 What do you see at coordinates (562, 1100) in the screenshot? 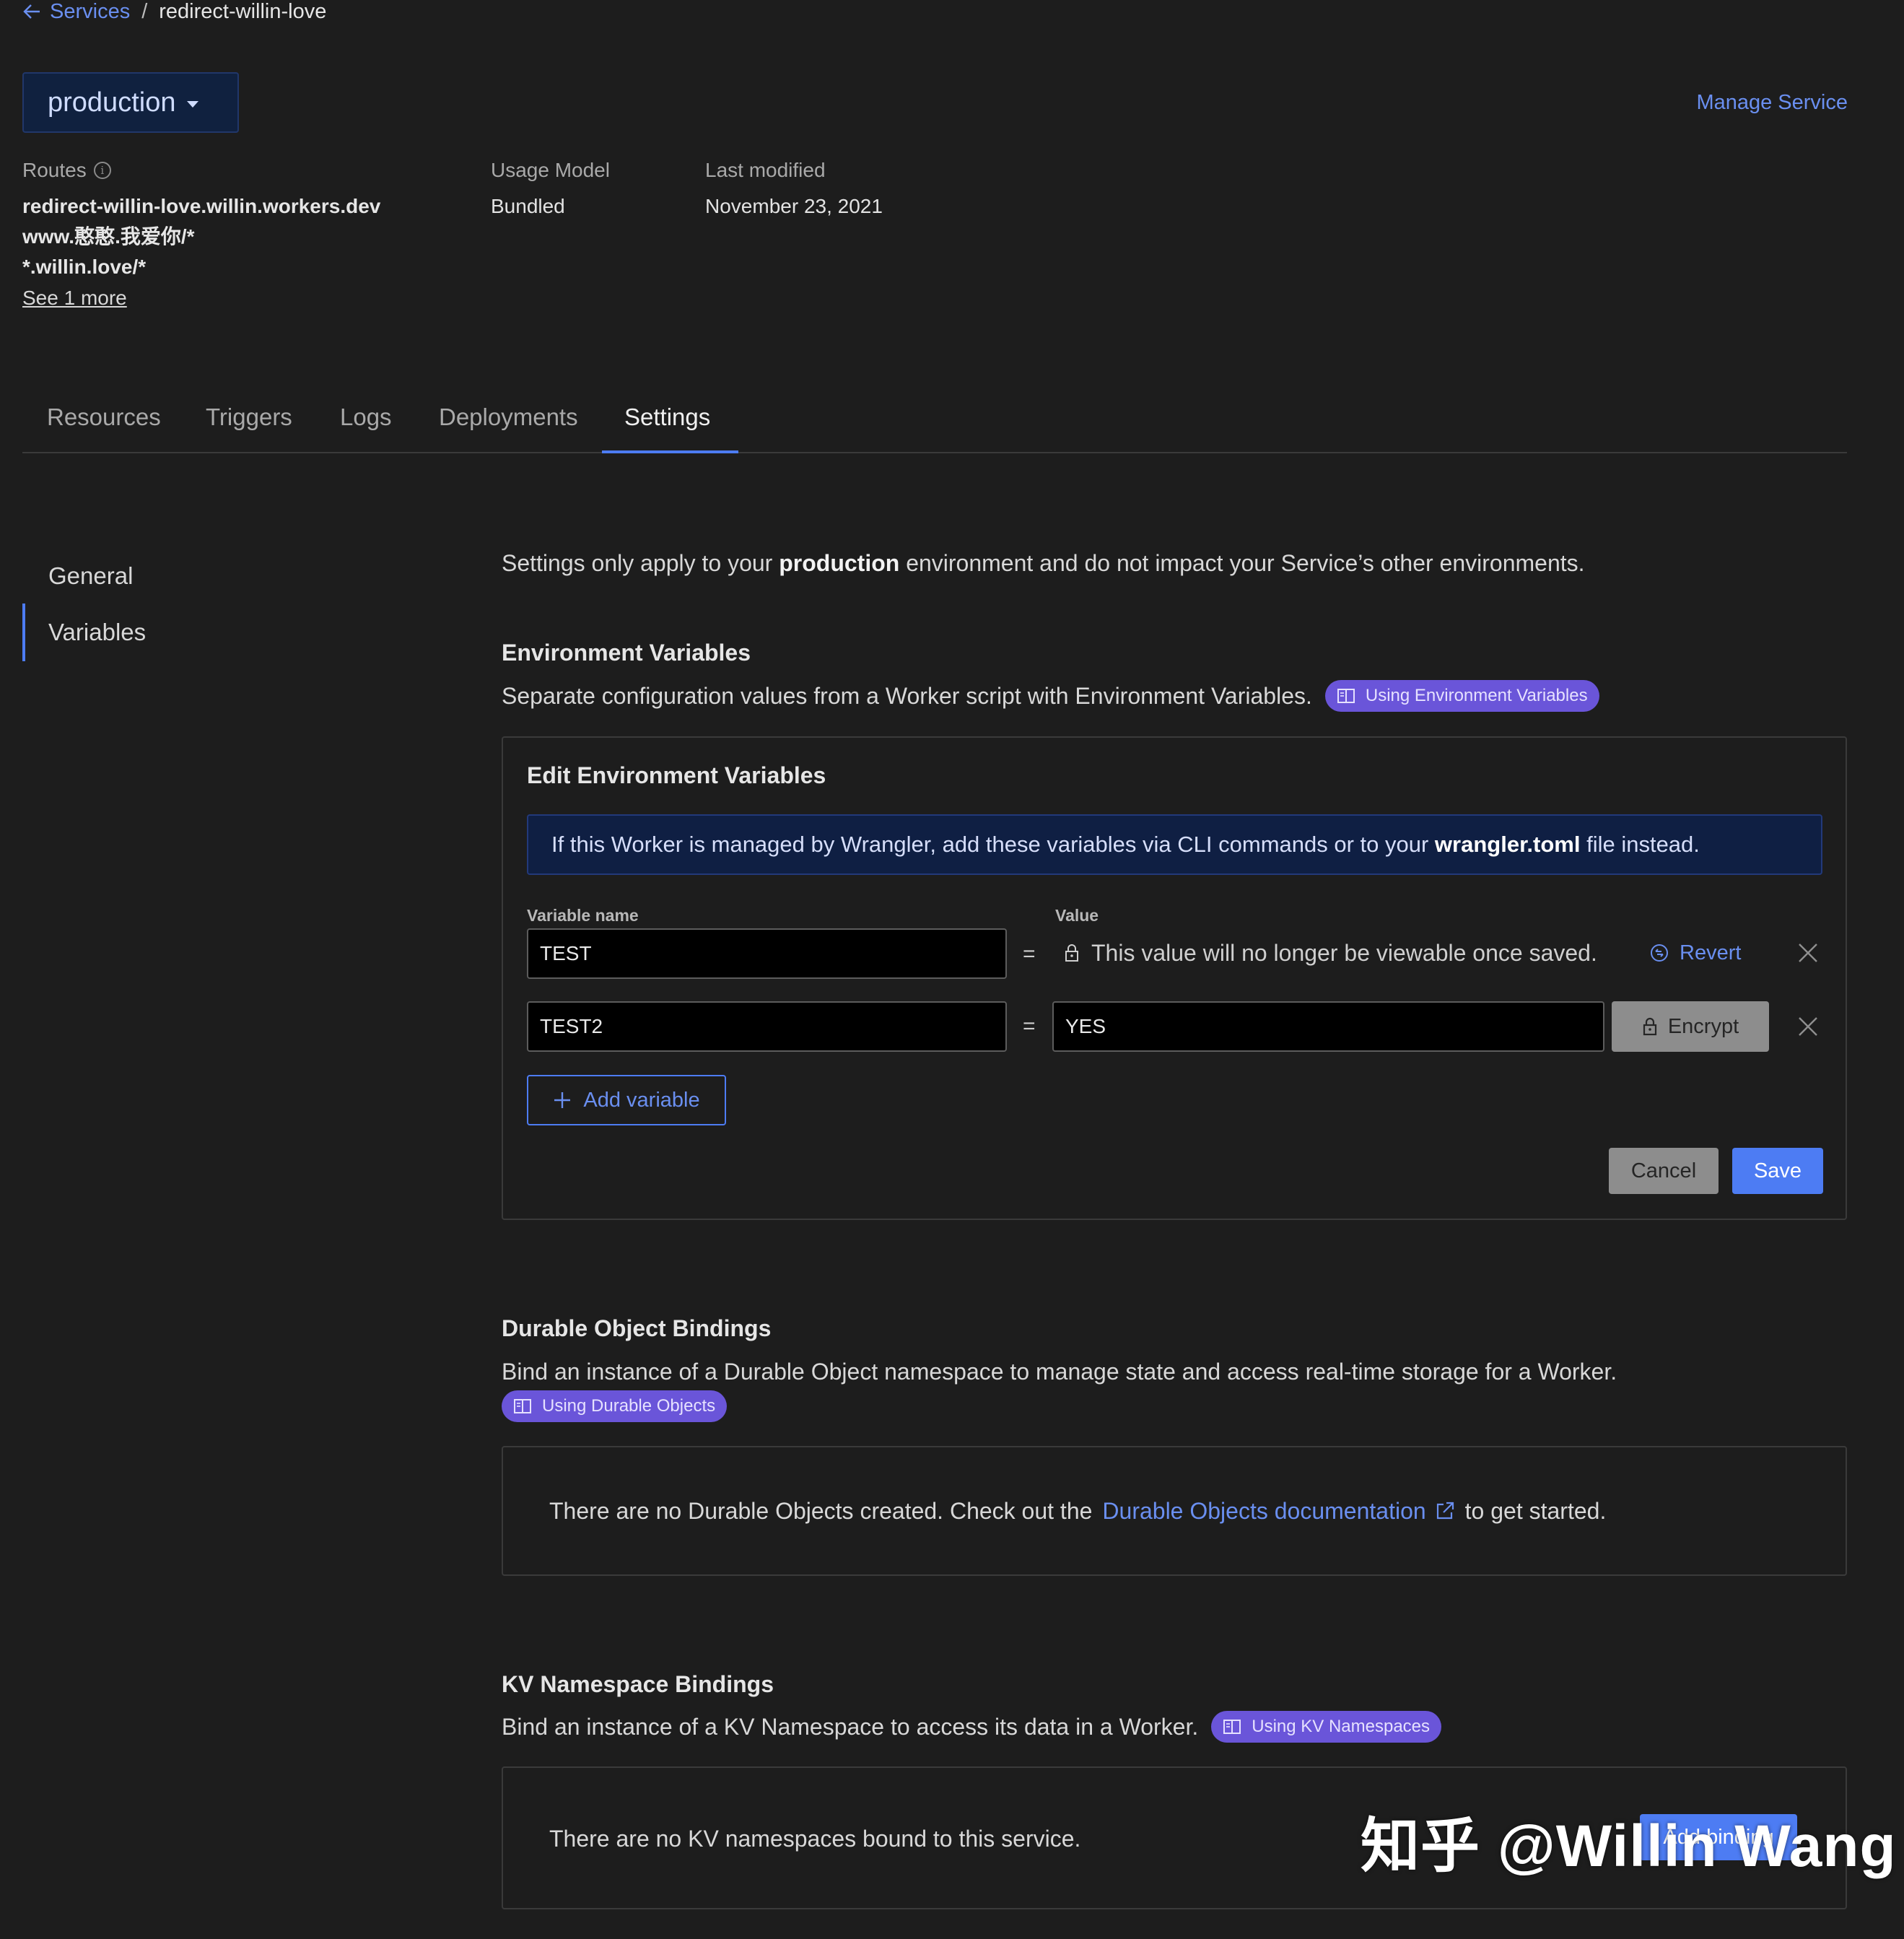
I see `plus-icon` at bounding box center [562, 1100].